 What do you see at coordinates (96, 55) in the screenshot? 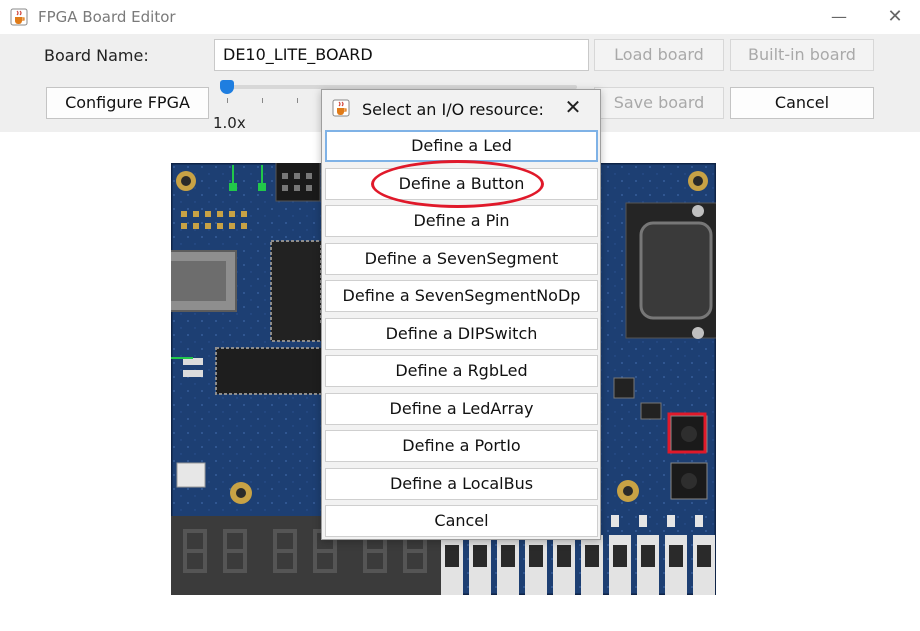
I see `board-name-label: Board Name:` at bounding box center [96, 55].